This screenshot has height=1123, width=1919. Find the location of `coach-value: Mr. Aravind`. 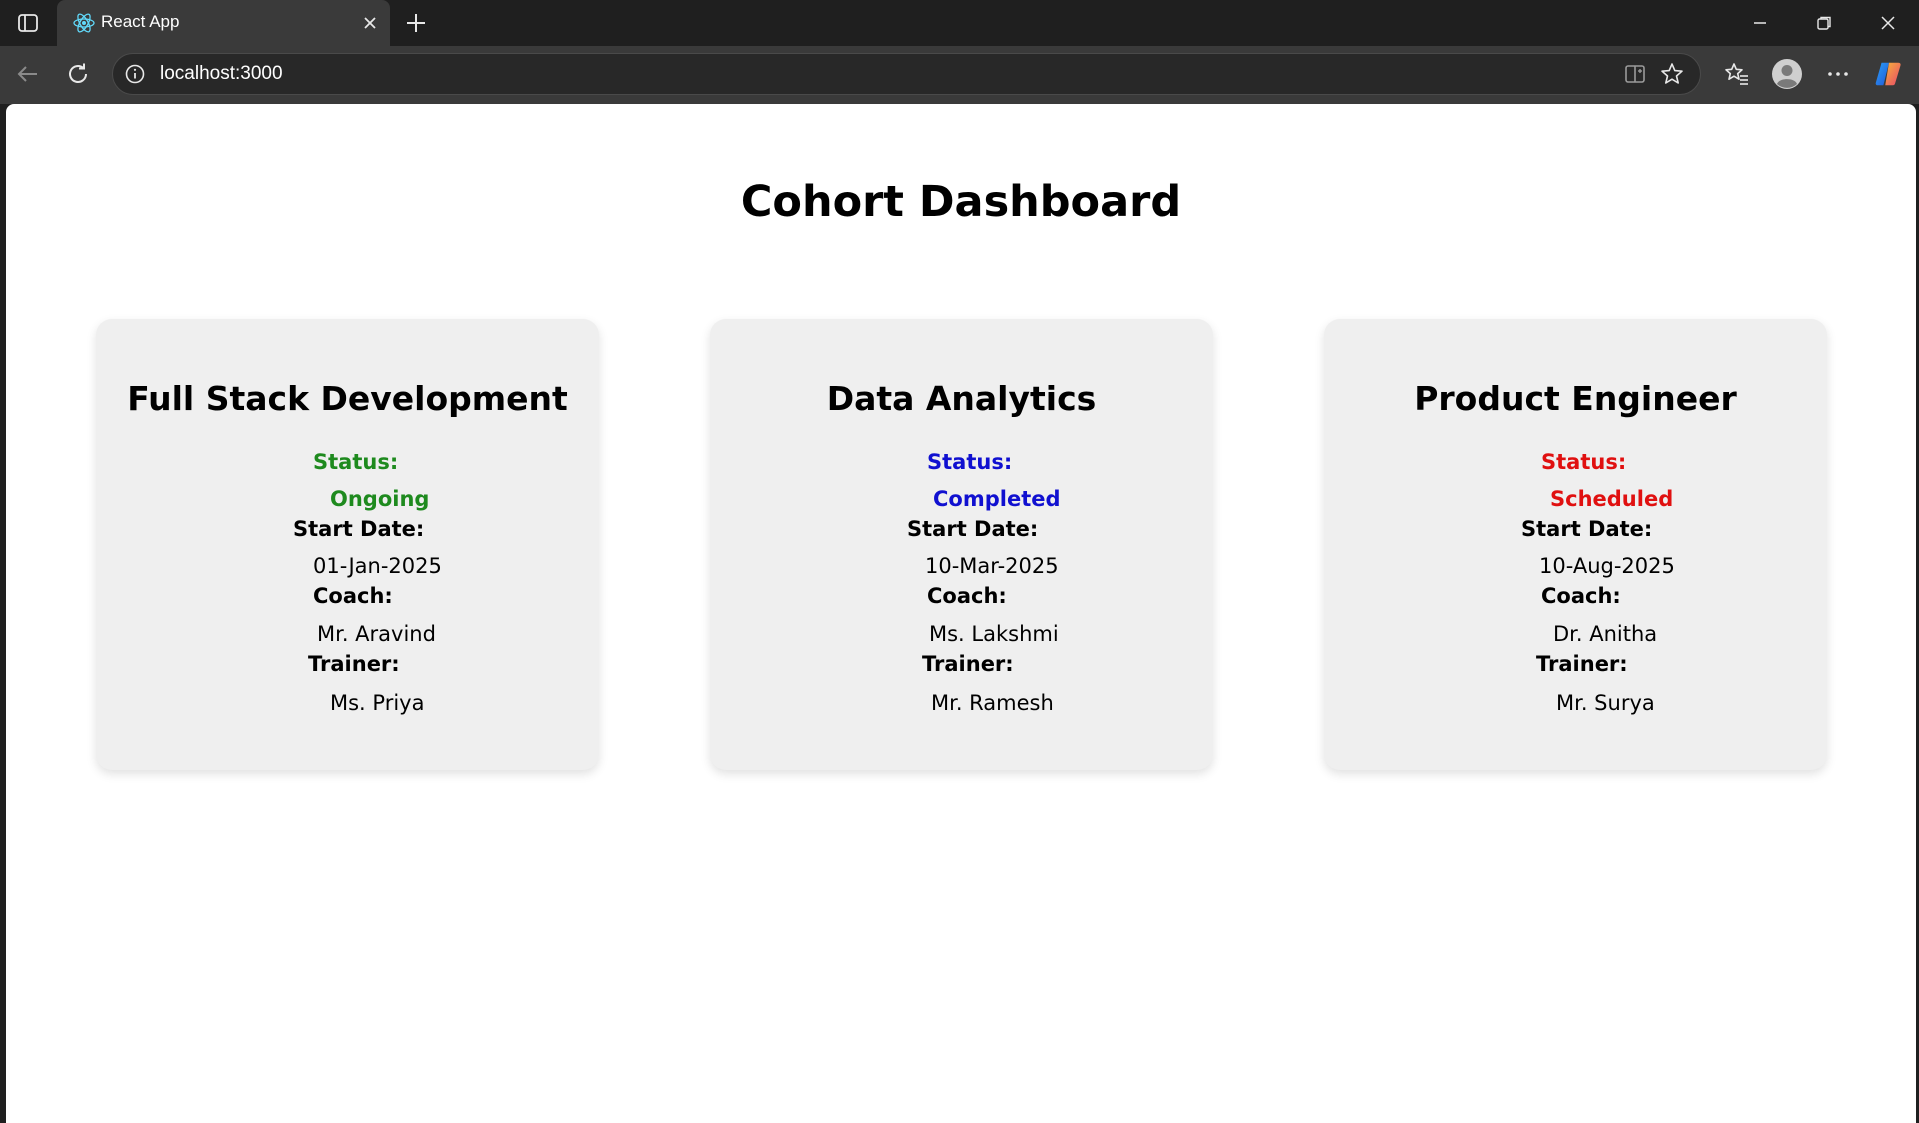

coach-value: Mr. Aravind is located at coordinates (376, 634).